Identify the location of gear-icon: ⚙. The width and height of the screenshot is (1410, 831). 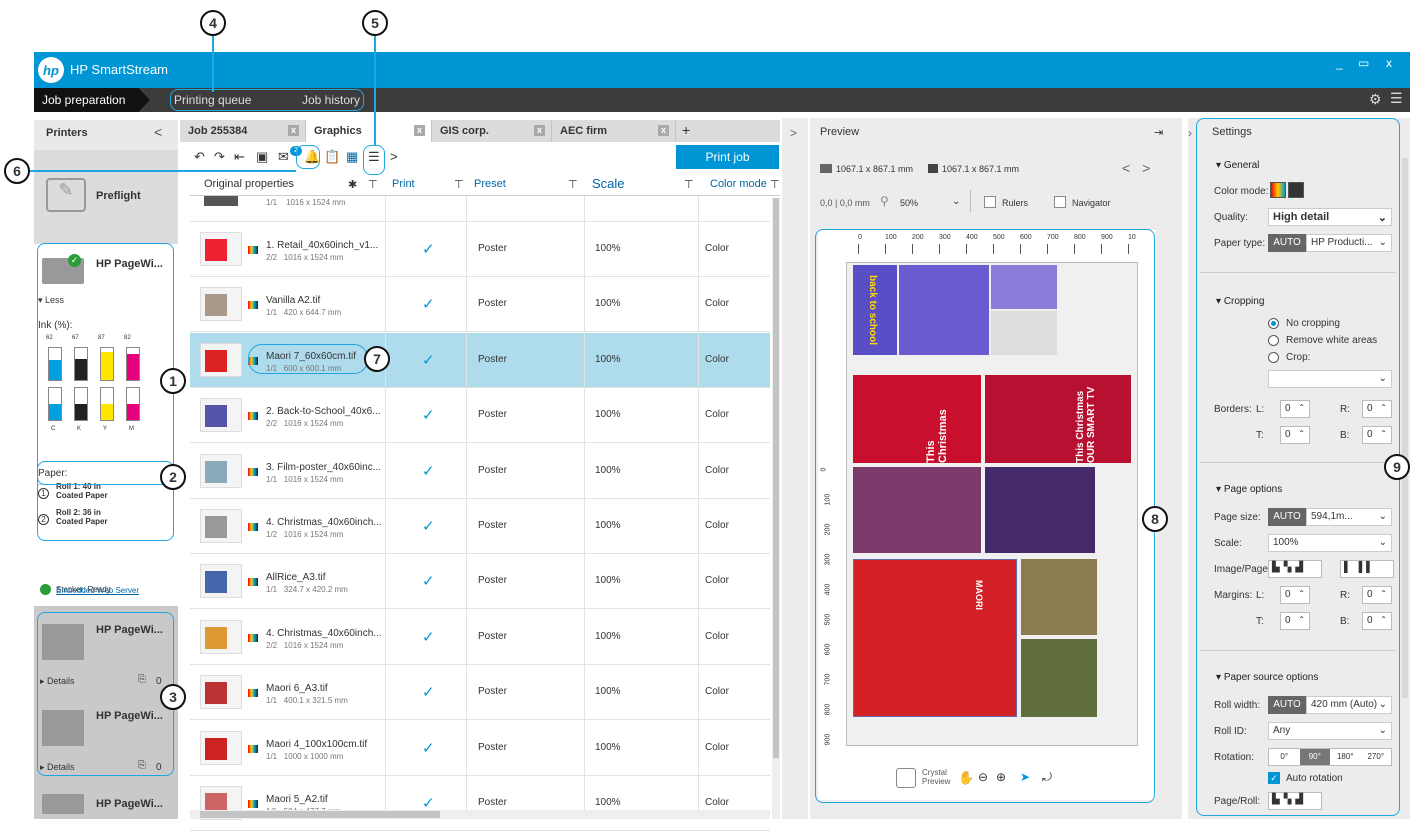
(1375, 99).